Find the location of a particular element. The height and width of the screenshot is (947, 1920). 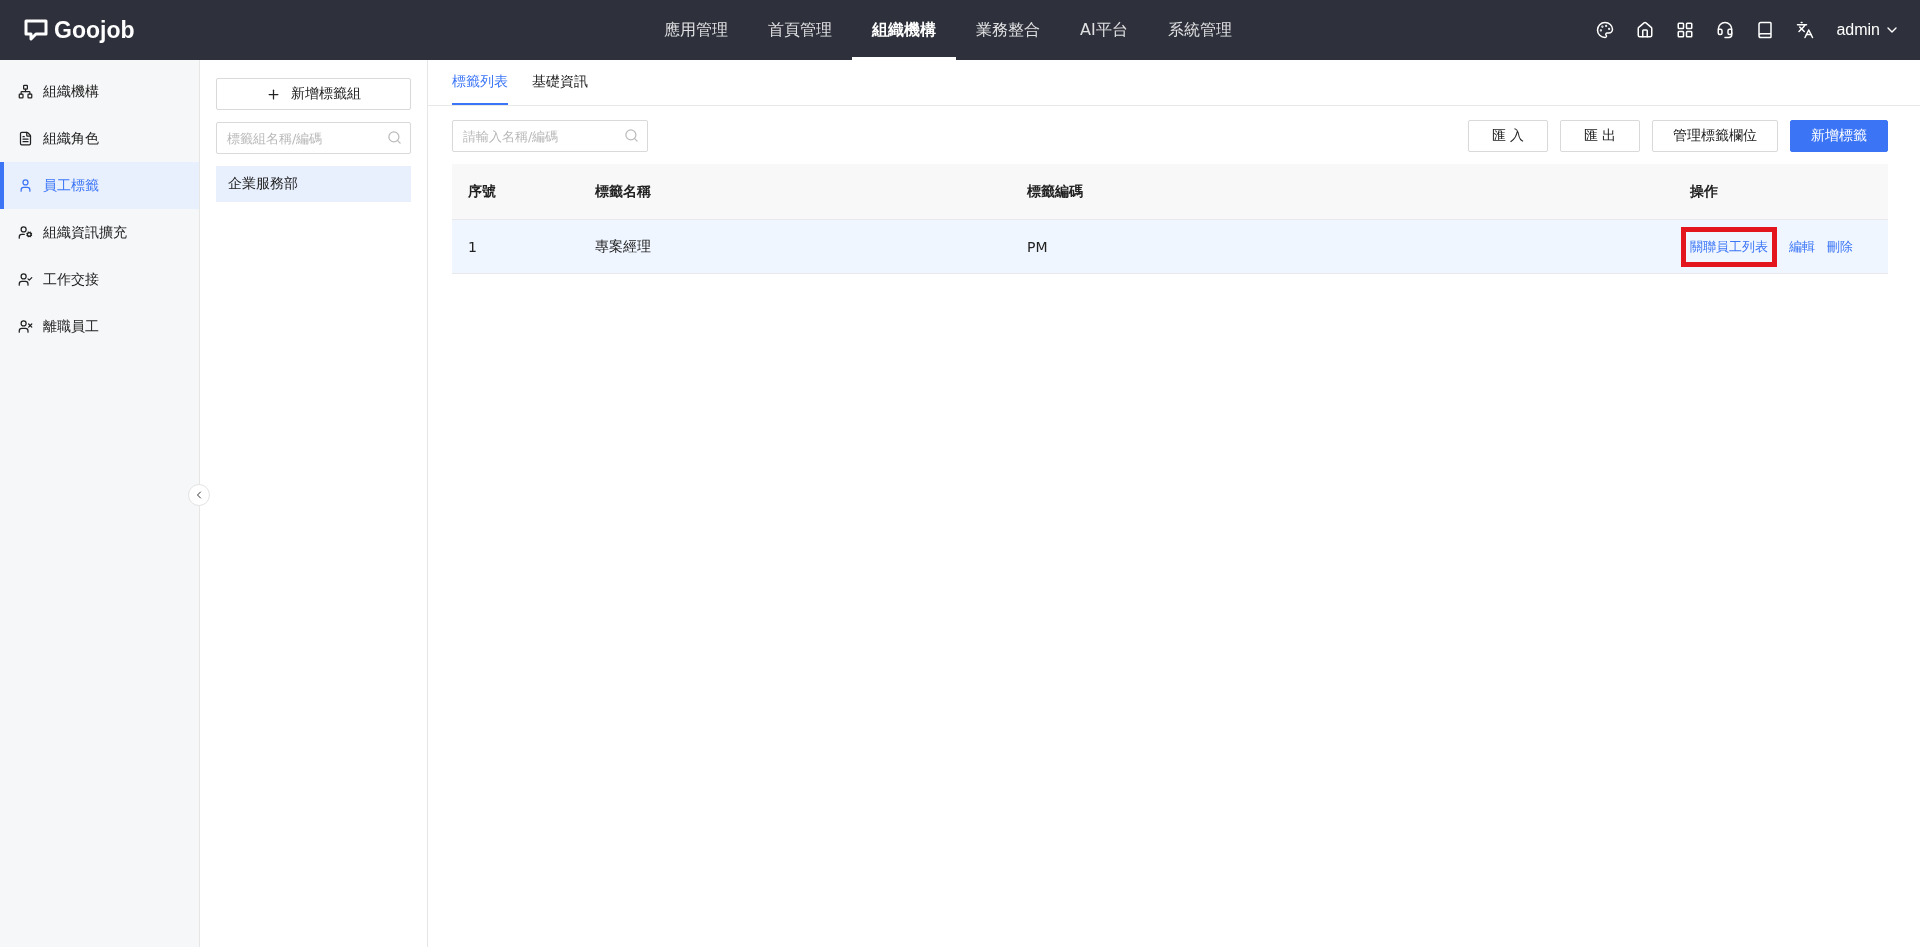

action-link: 編輯 is located at coordinates (1802, 246).